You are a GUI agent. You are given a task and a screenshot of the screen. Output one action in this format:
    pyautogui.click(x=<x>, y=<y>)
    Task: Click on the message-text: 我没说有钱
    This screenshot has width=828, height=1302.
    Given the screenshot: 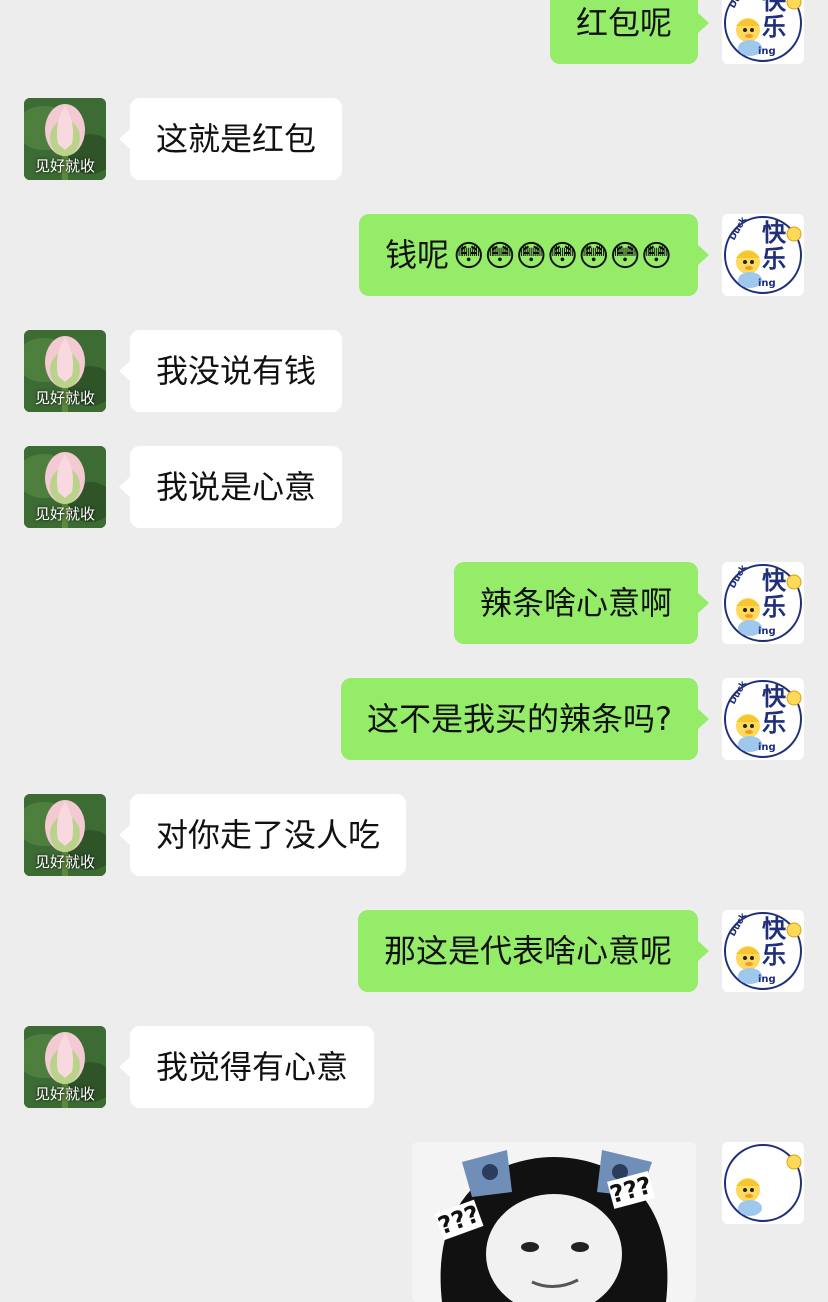 What is the action you would take?
    pyautogui.click(x=236, y=371)
    